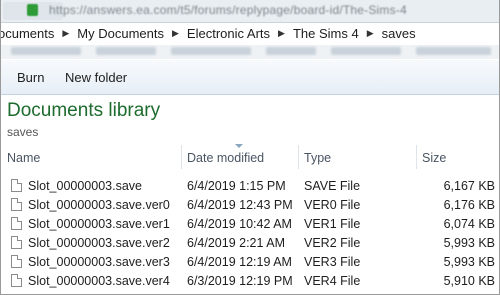  Describe the element at coordinates (332, 262) in the screenshot. I see `file-type: VER3 File` at that location.